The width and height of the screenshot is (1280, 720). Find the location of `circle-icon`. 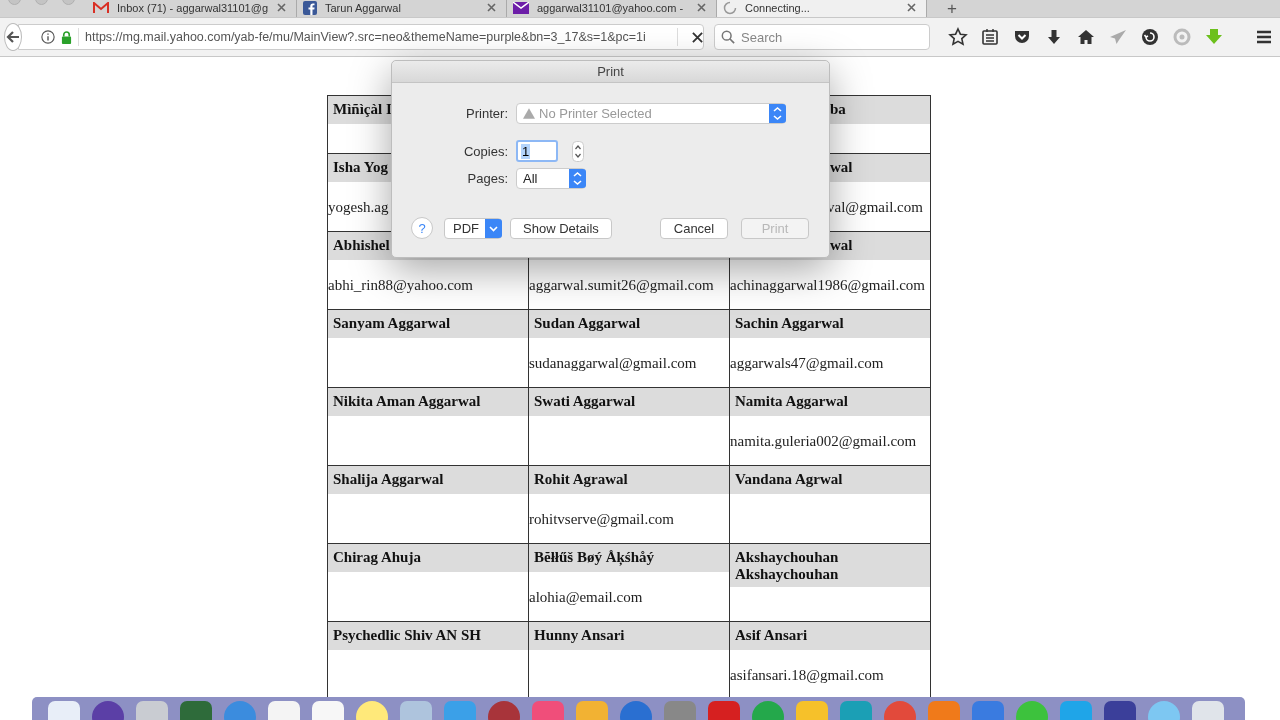

circle-icon is located at coordinates (1182, 37).